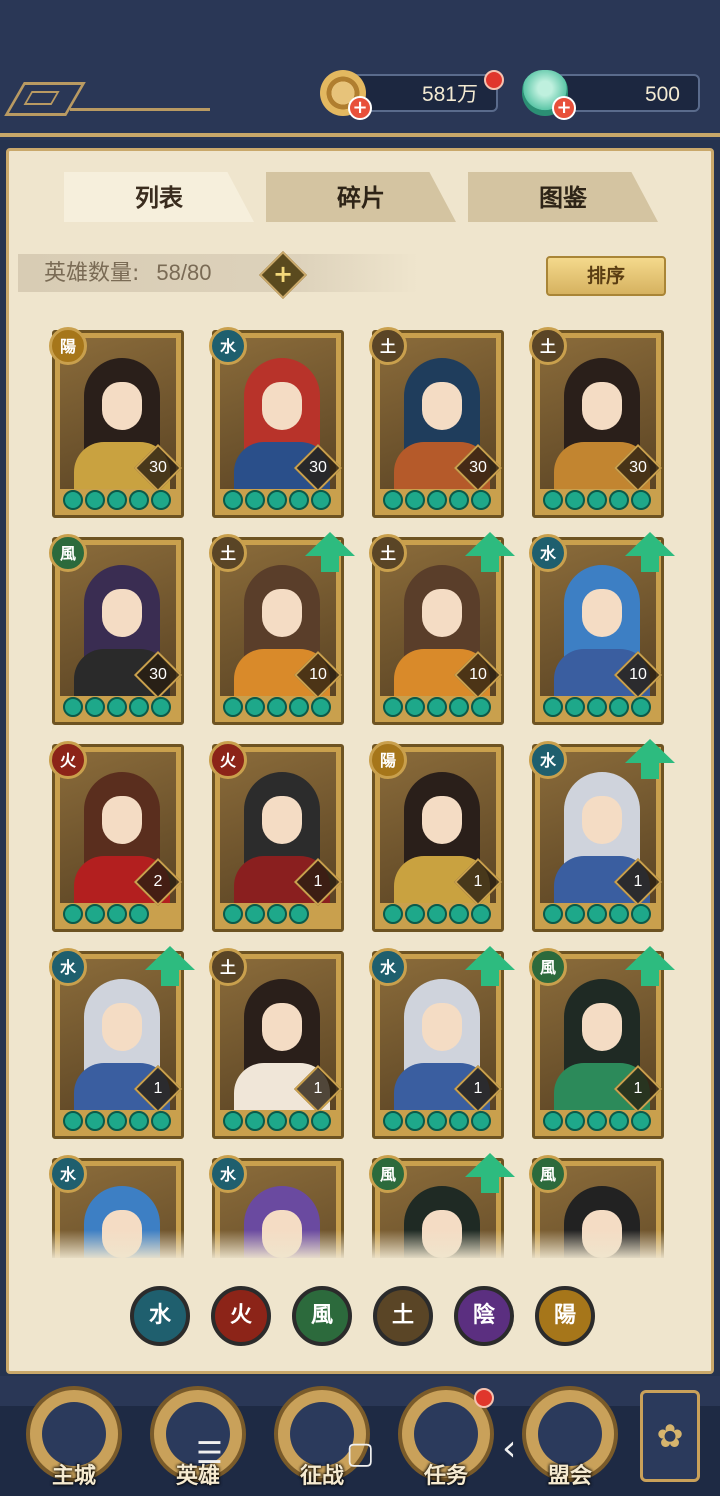 This screenshot has height=1496, width=720. Describe the element at coordinates (276, 836) in the screenshot. I see `hero-card: 火1` at that location.